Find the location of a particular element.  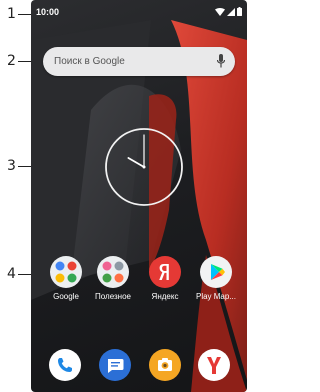

dock-messages is located at coordinates (115, 365).